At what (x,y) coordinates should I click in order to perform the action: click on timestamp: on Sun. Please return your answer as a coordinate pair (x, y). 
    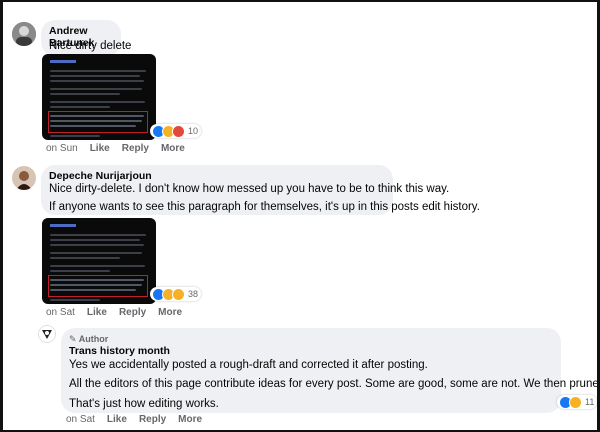
    Looking at the image, I should click on (62, 148).